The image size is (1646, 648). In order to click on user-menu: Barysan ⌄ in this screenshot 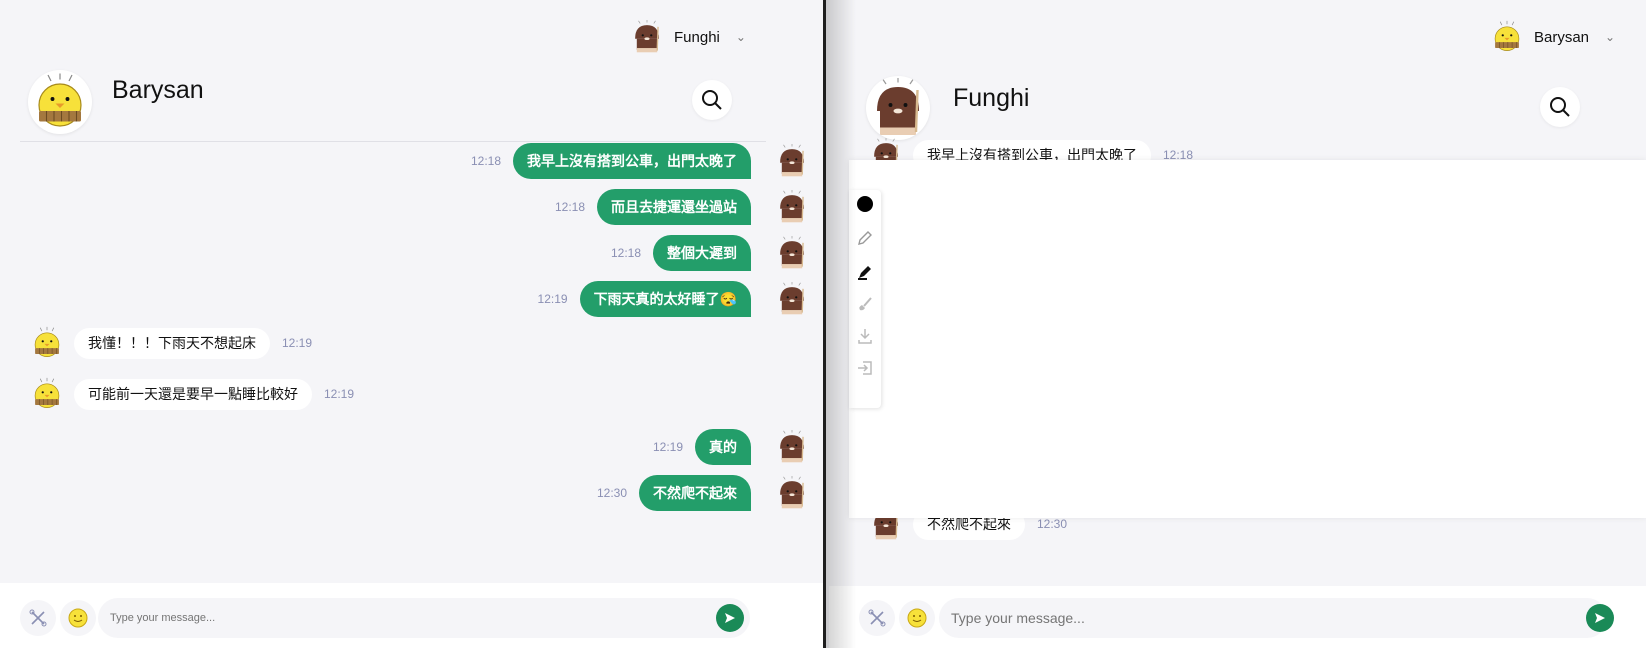, I will do `click(1552, 37)`.